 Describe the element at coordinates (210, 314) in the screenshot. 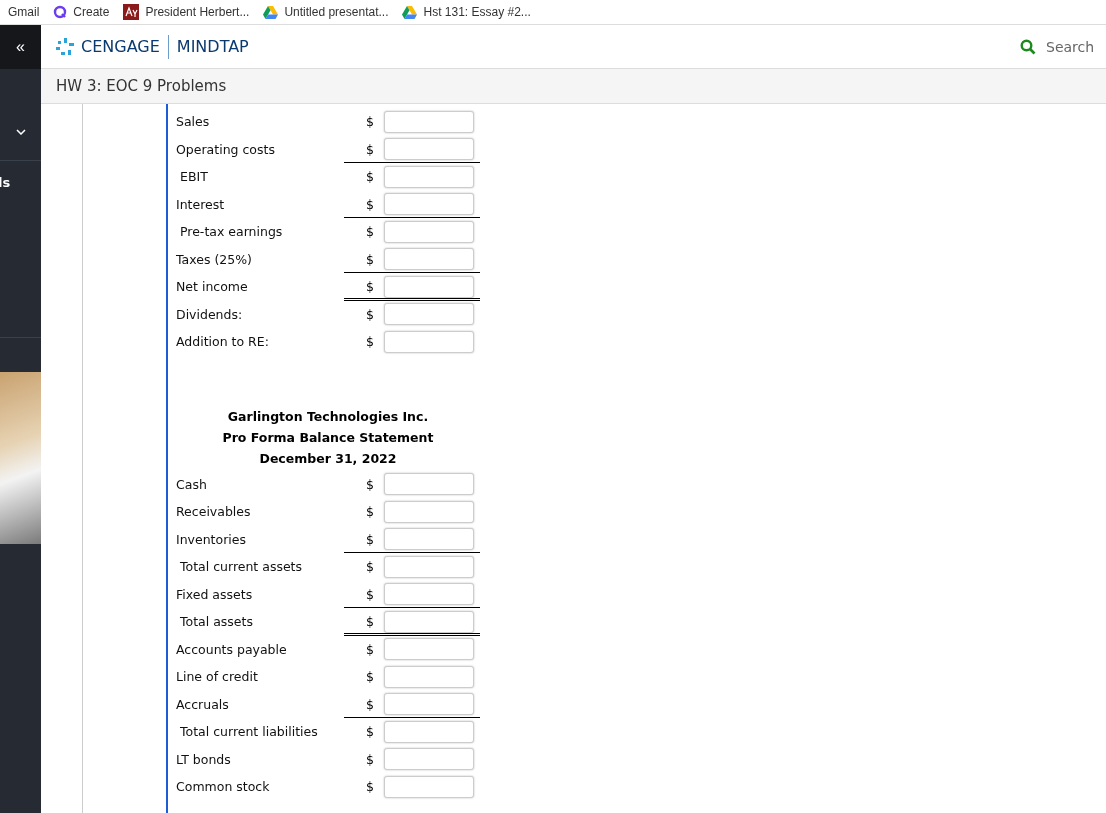

I see `row-label: Dividends:` at that location.